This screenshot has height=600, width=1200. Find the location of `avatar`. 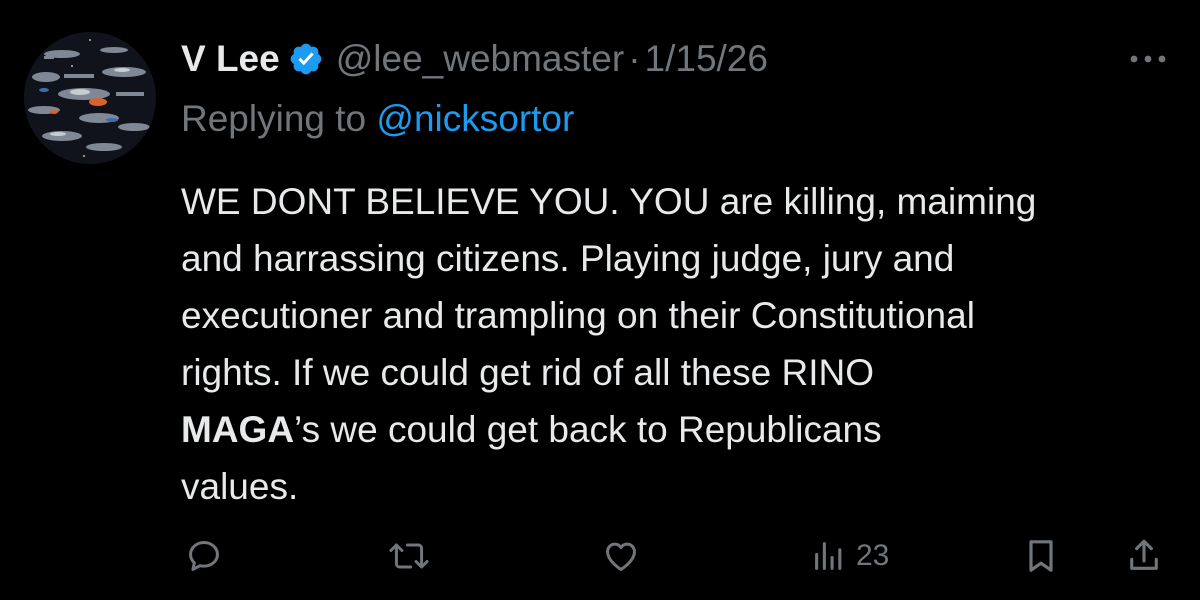

avatar is located at coordinates (90, 98).